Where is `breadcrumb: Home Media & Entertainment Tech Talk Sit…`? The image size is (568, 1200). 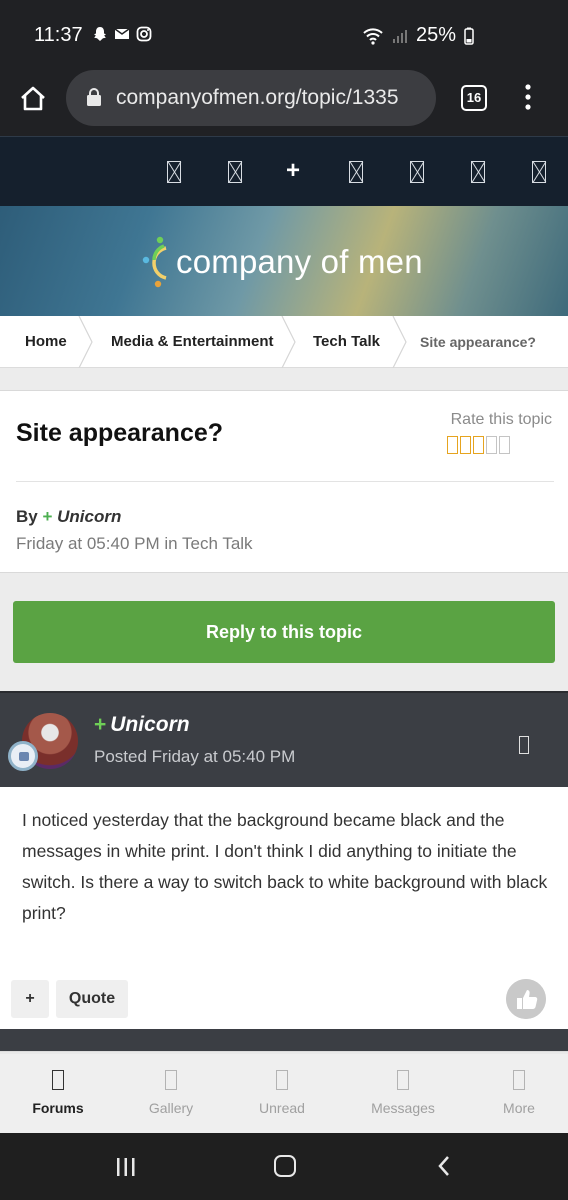
breadcrumb: Home Media & Entertainment Tech Talk Sit… is located at coordinates (284, 342).